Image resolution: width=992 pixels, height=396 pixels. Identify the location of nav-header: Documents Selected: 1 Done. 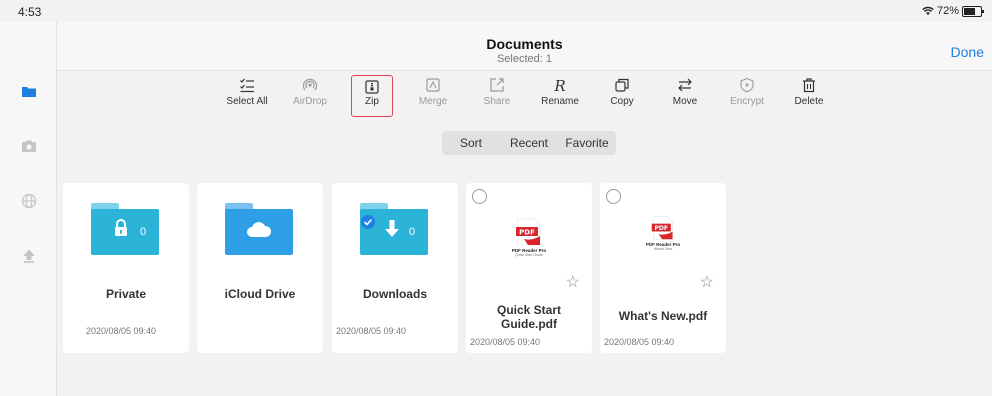
(524, 46).